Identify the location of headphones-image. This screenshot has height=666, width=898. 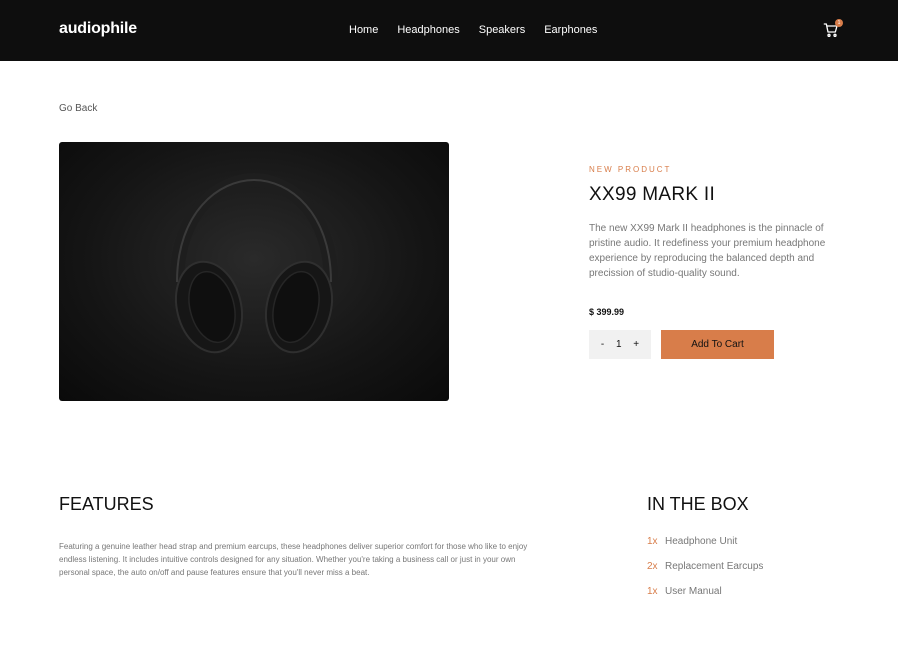
(254, 263).